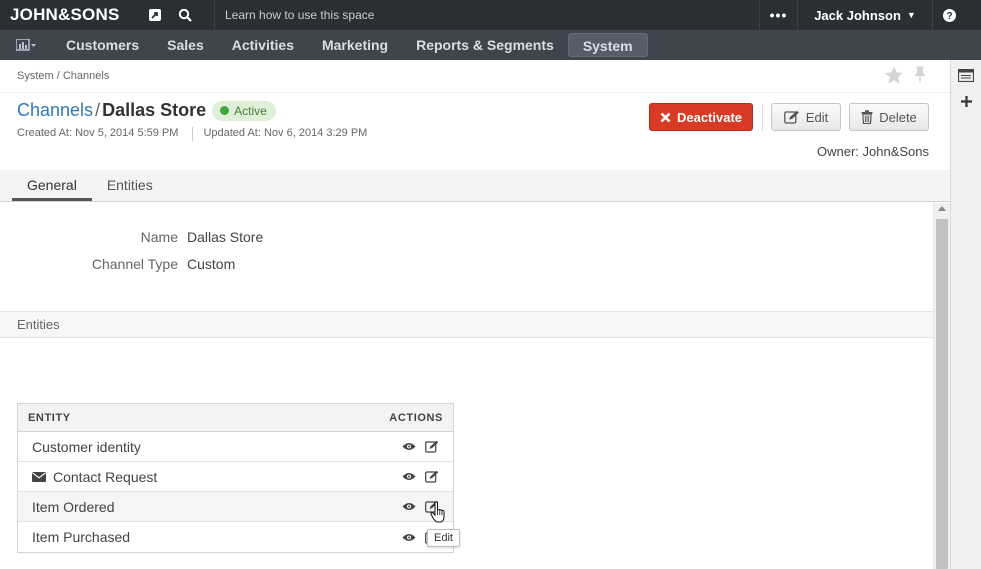  I want to click on channel-type-label: Channel Type, so click(134, 264).